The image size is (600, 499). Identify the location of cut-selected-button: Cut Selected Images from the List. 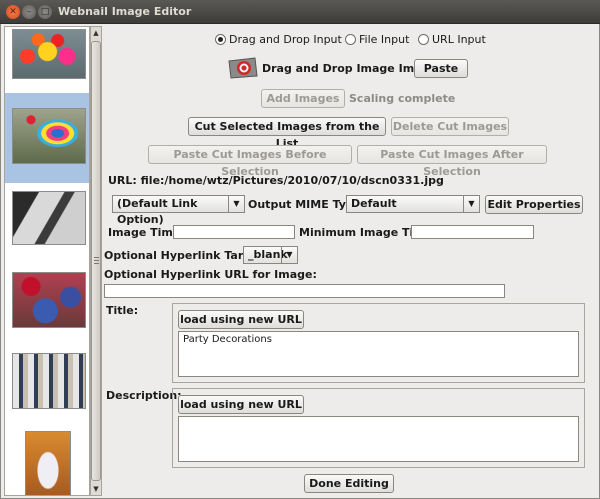
(287, 133).